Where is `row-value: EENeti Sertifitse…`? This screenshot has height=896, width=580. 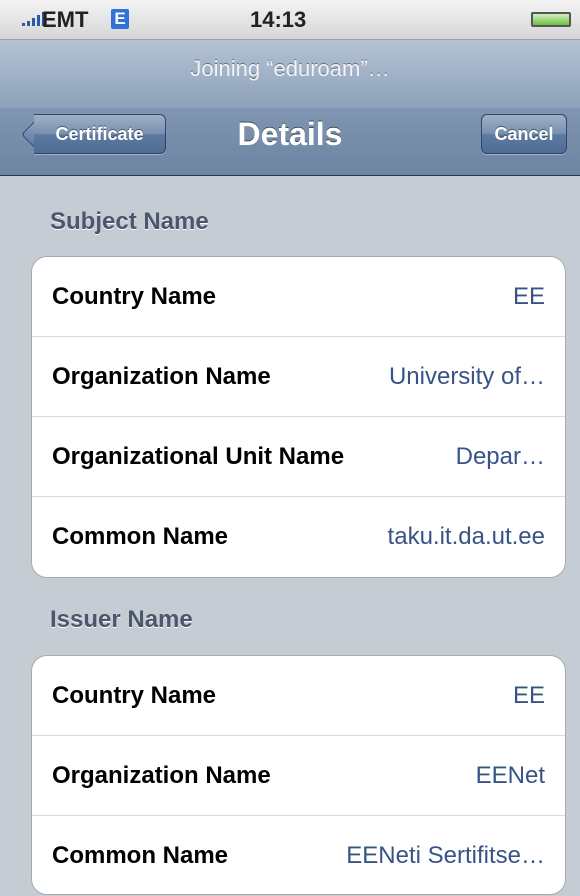
row-value: EENeti Sertifitse… is located at coordinates (445, 855).